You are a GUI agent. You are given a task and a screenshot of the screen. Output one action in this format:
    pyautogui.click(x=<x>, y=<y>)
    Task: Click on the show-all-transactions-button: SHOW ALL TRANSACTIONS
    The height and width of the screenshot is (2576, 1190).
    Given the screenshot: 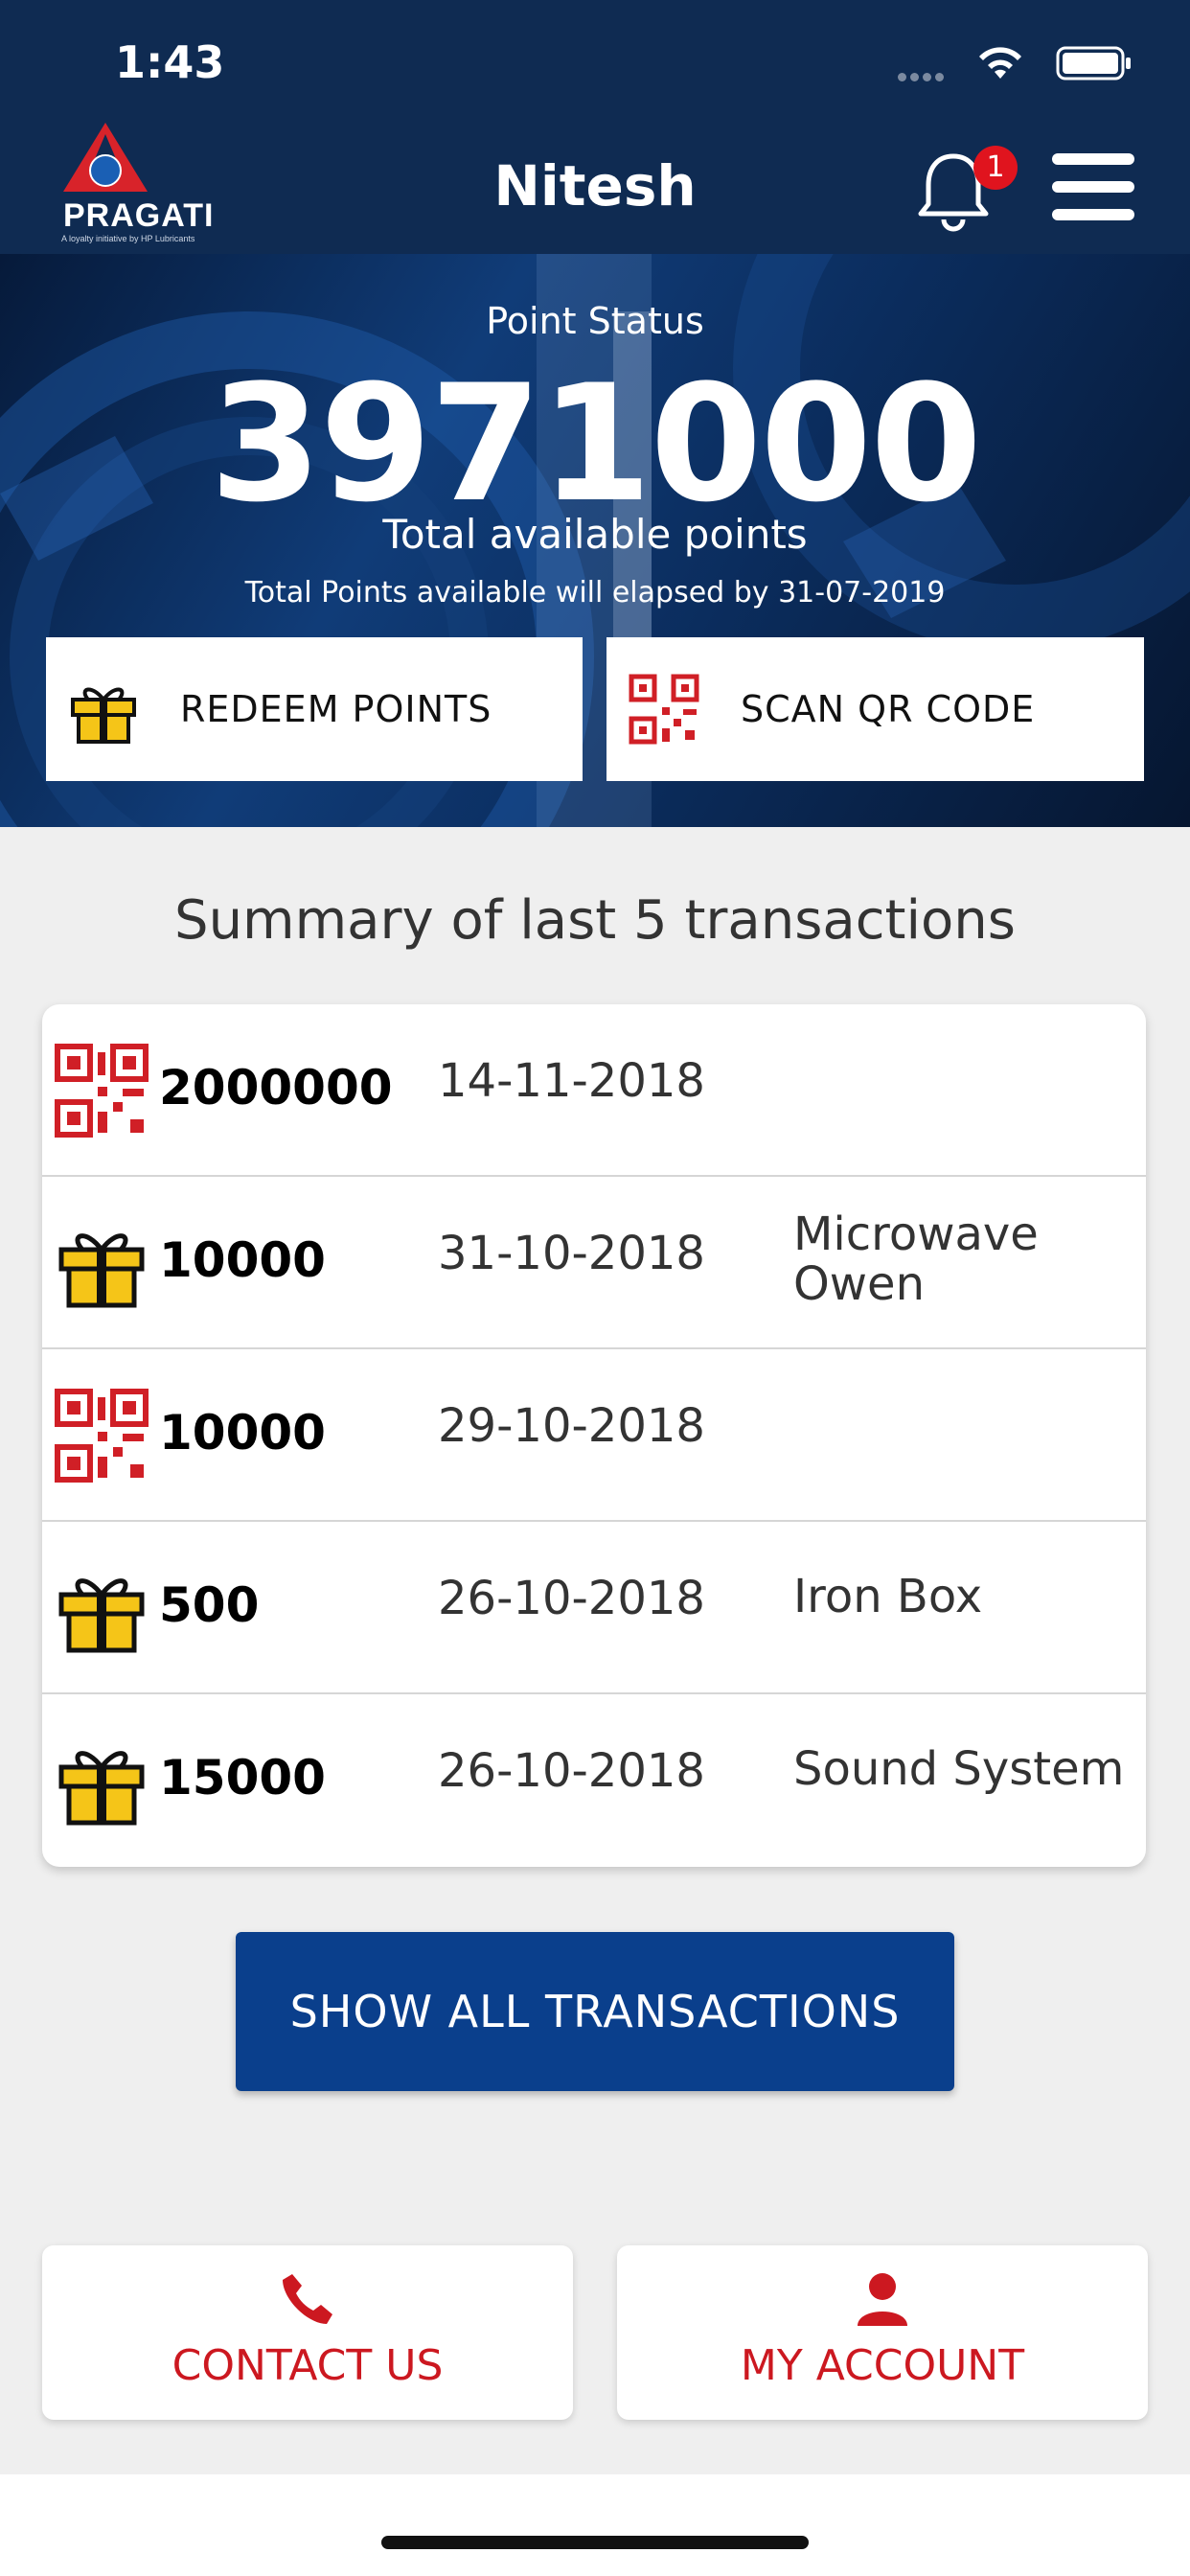 What is the action you would take?
    pyautogui.click(x=595, y=2012)
    